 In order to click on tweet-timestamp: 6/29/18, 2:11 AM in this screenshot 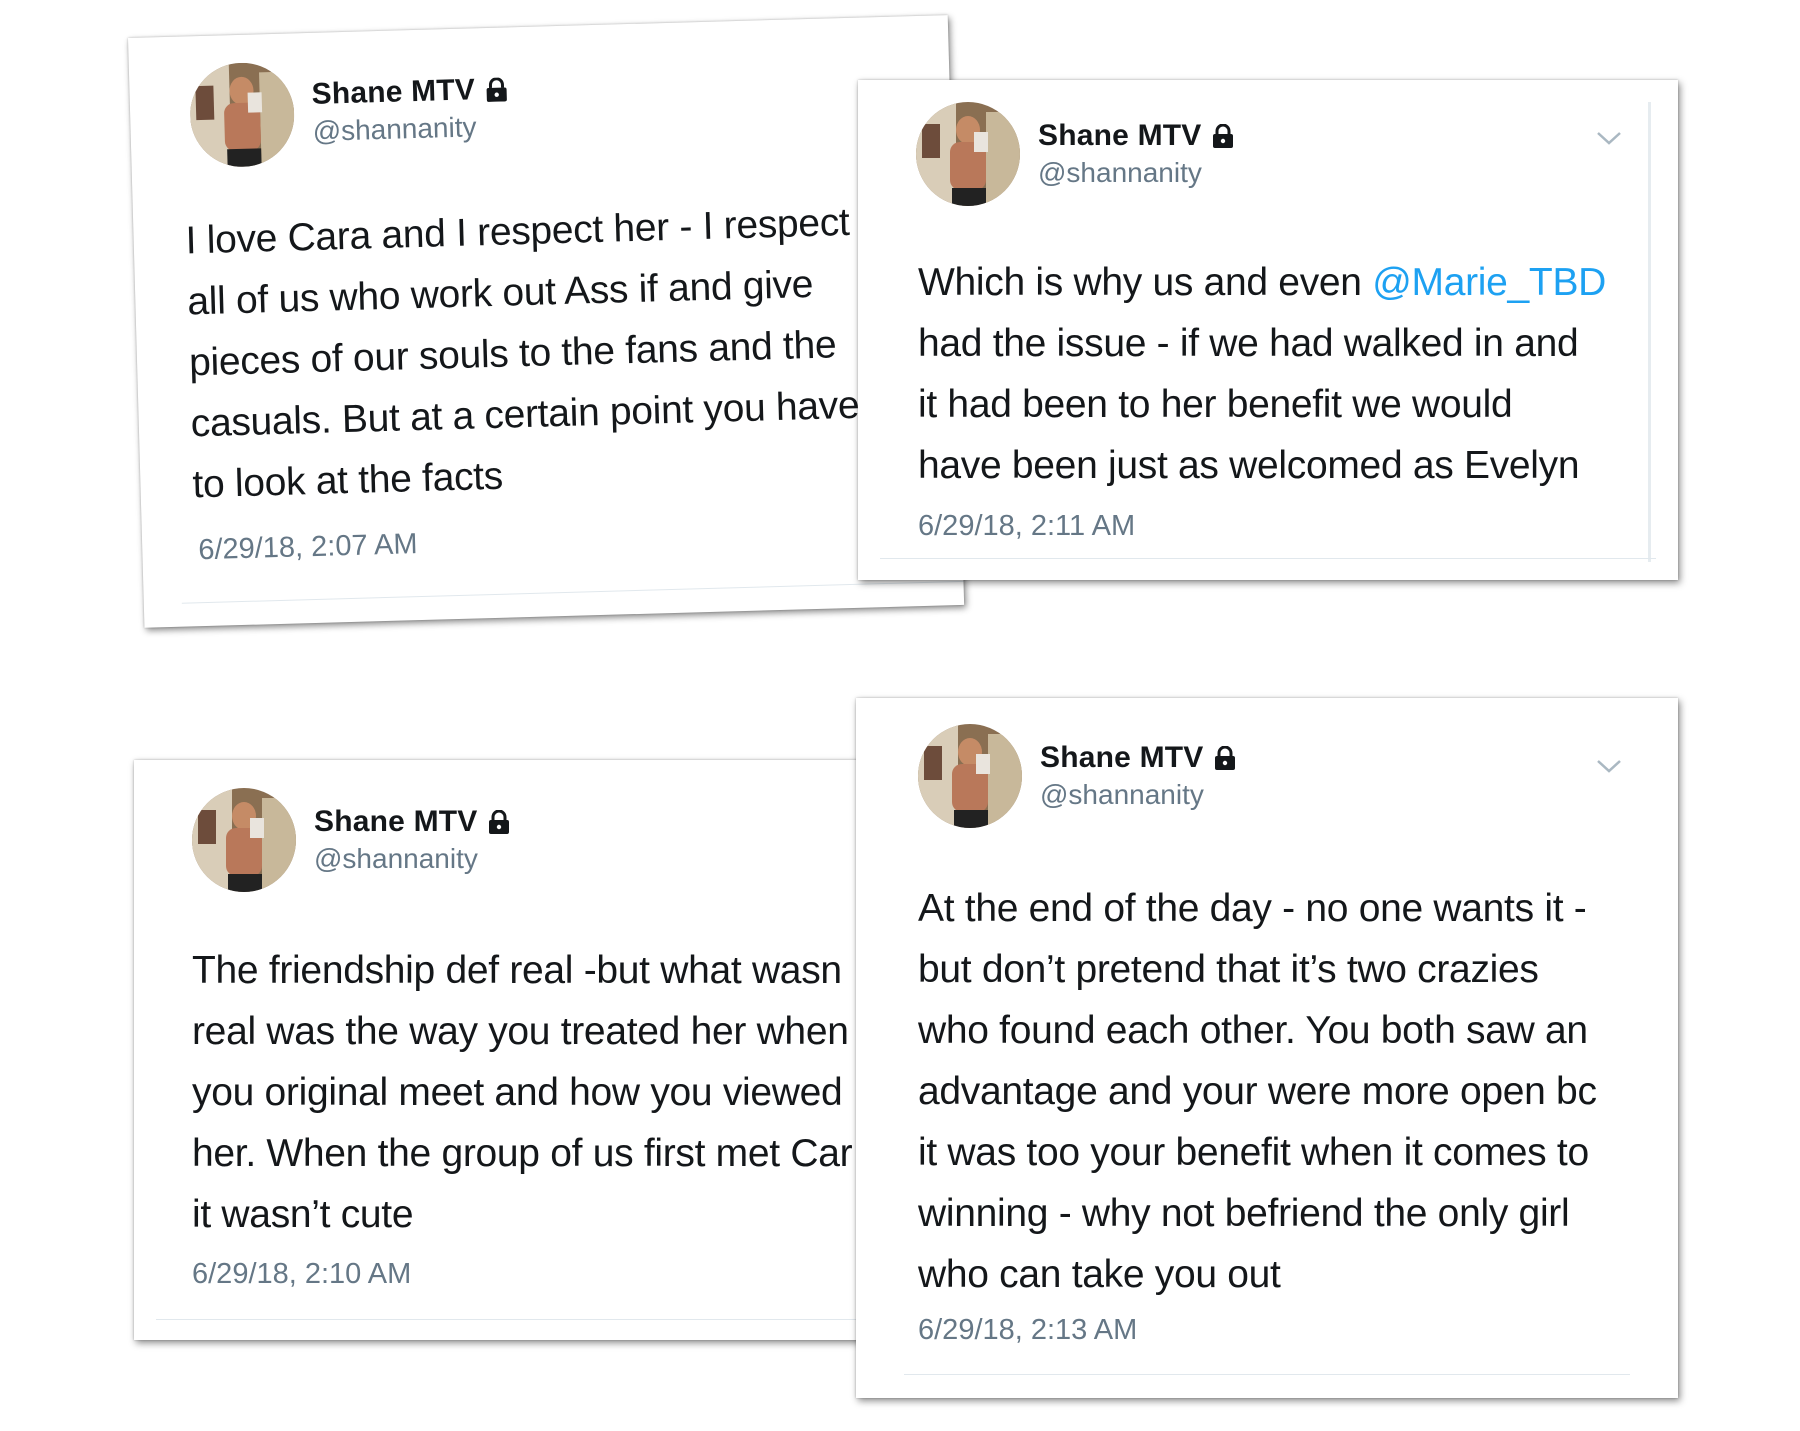, I will do `click(1026, 526)`.